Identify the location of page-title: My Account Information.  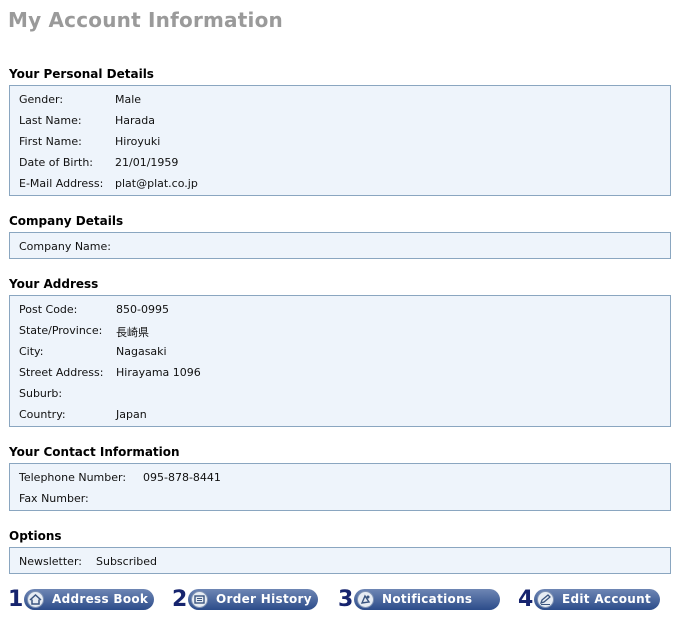
(145, 20).